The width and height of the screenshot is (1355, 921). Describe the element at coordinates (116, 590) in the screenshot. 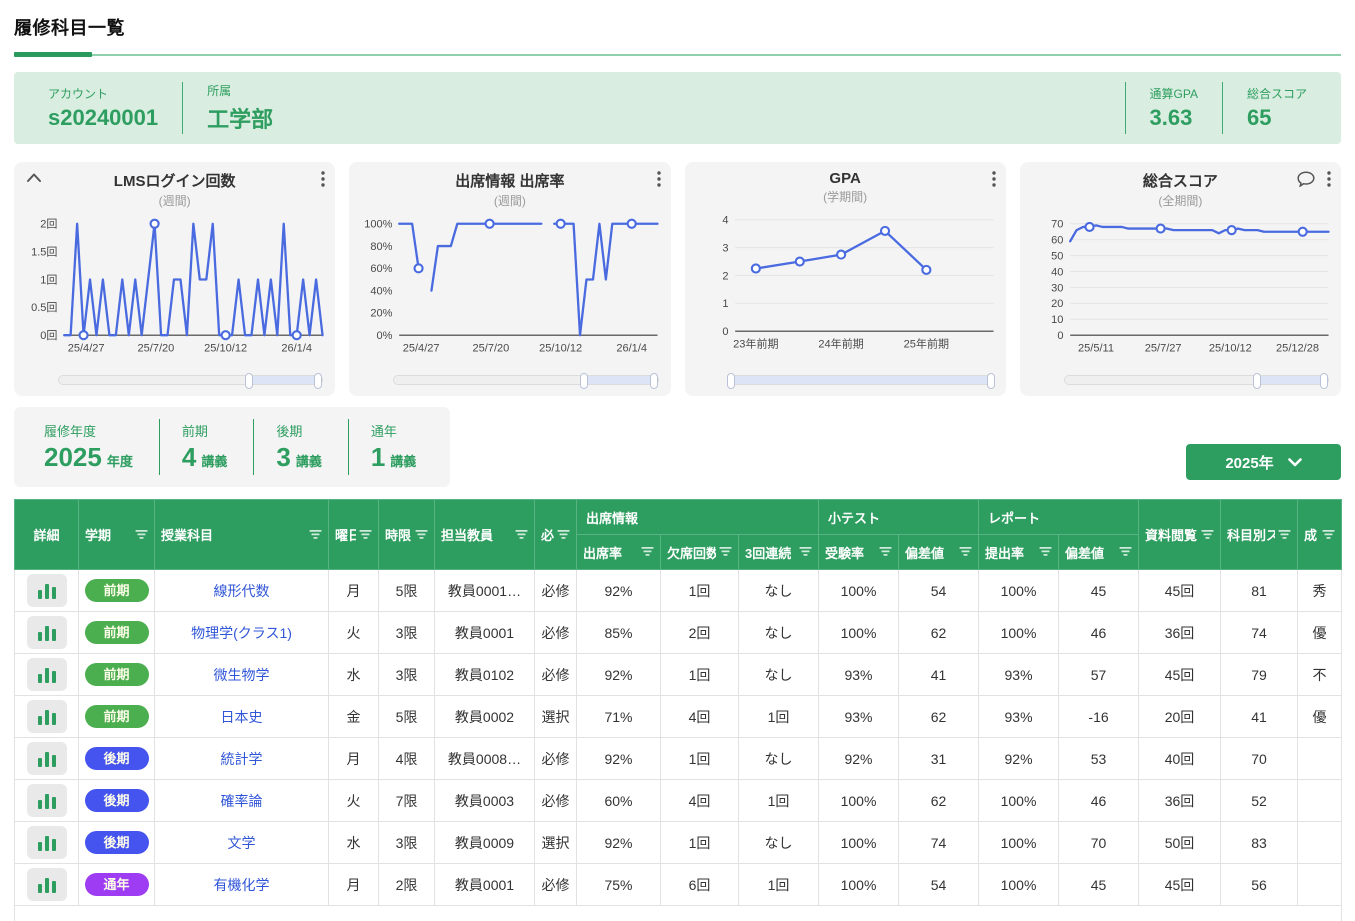

I see `cell-semester: 前期` at that location.